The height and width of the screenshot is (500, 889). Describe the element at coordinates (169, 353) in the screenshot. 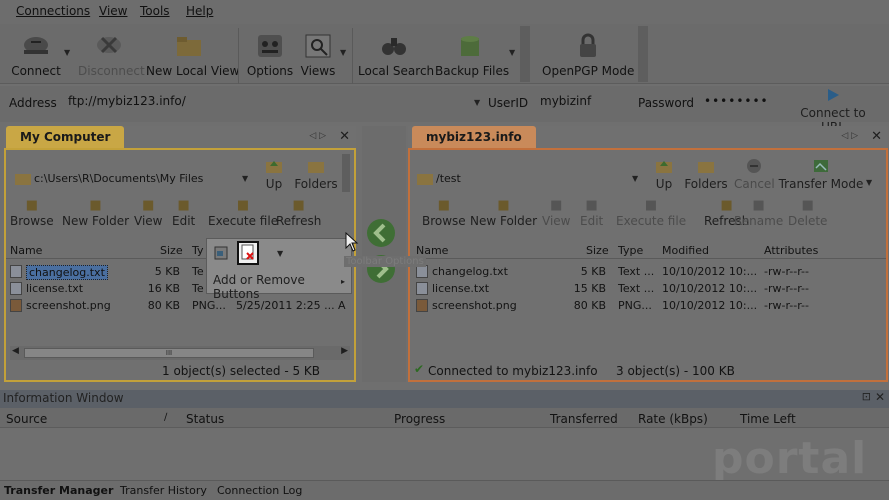

I see `scroll-thumb: III` at that location.